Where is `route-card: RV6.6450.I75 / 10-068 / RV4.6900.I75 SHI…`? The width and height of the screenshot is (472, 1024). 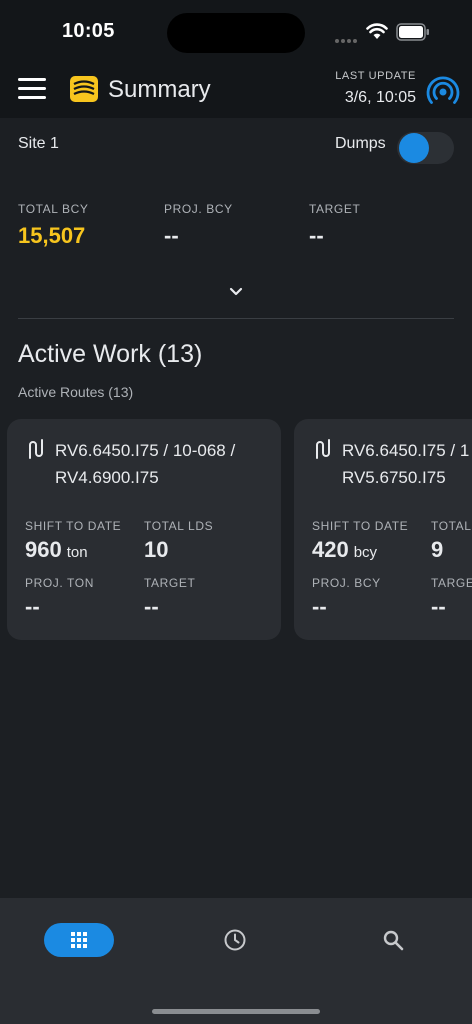
route-card: RV6.6450.I75 / 10-068 / RV4.6900.I75 SHI… is located at coordinates (144, 529).